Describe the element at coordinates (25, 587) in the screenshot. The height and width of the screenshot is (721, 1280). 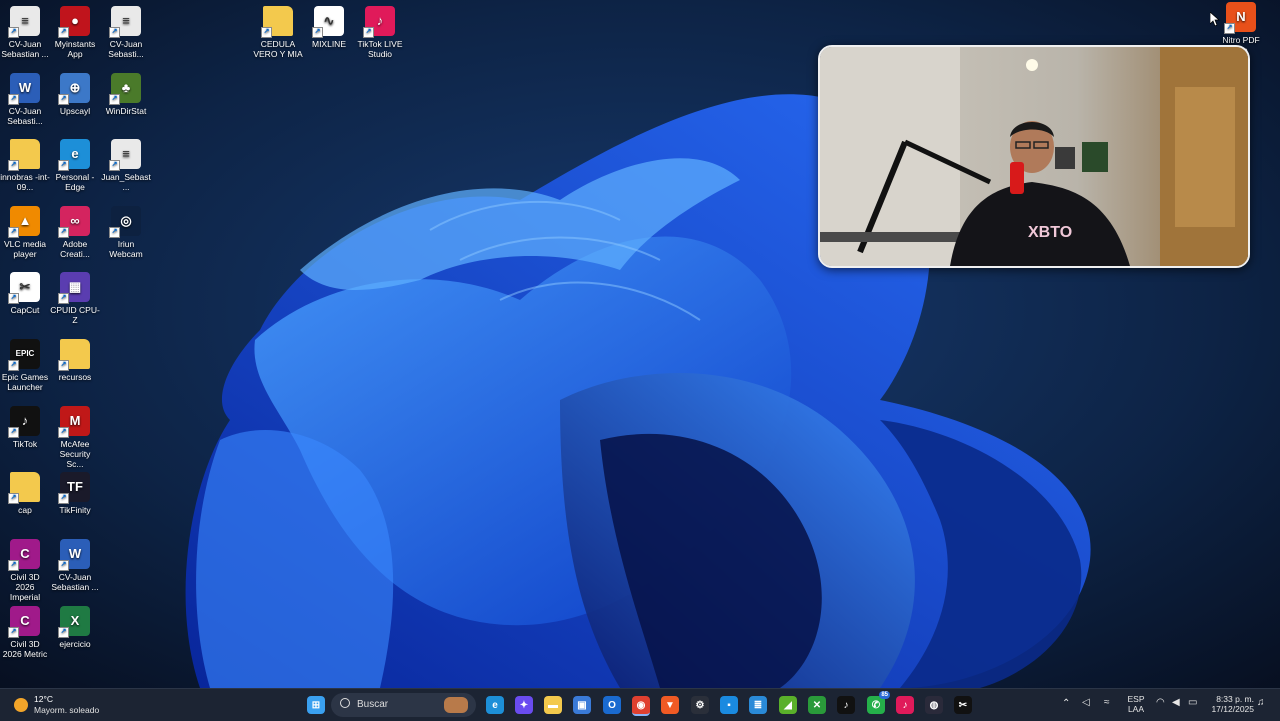
I see `desktop-icon-label: Civil 3D 2026 Imperial` at that location.